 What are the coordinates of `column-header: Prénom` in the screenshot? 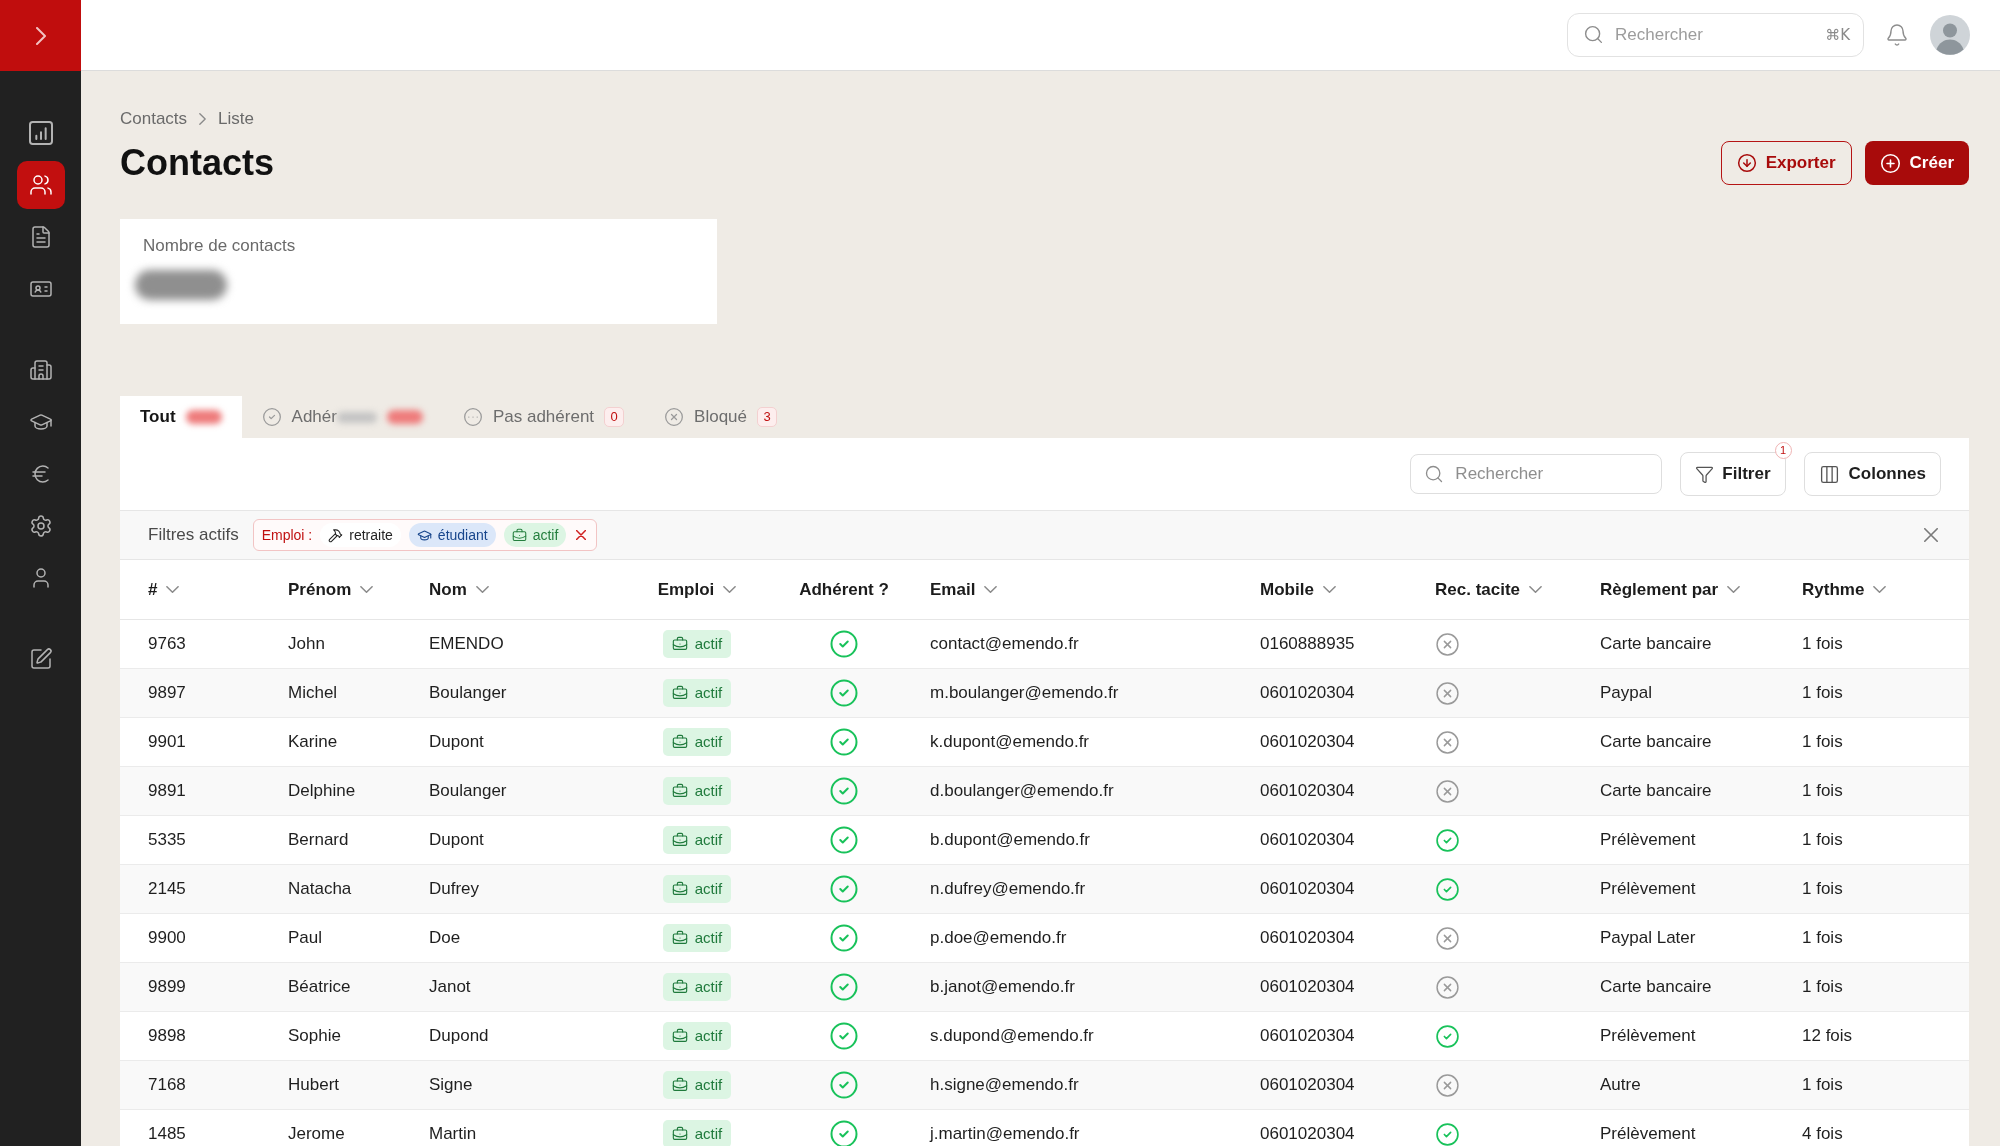 It's located at (331, 589).